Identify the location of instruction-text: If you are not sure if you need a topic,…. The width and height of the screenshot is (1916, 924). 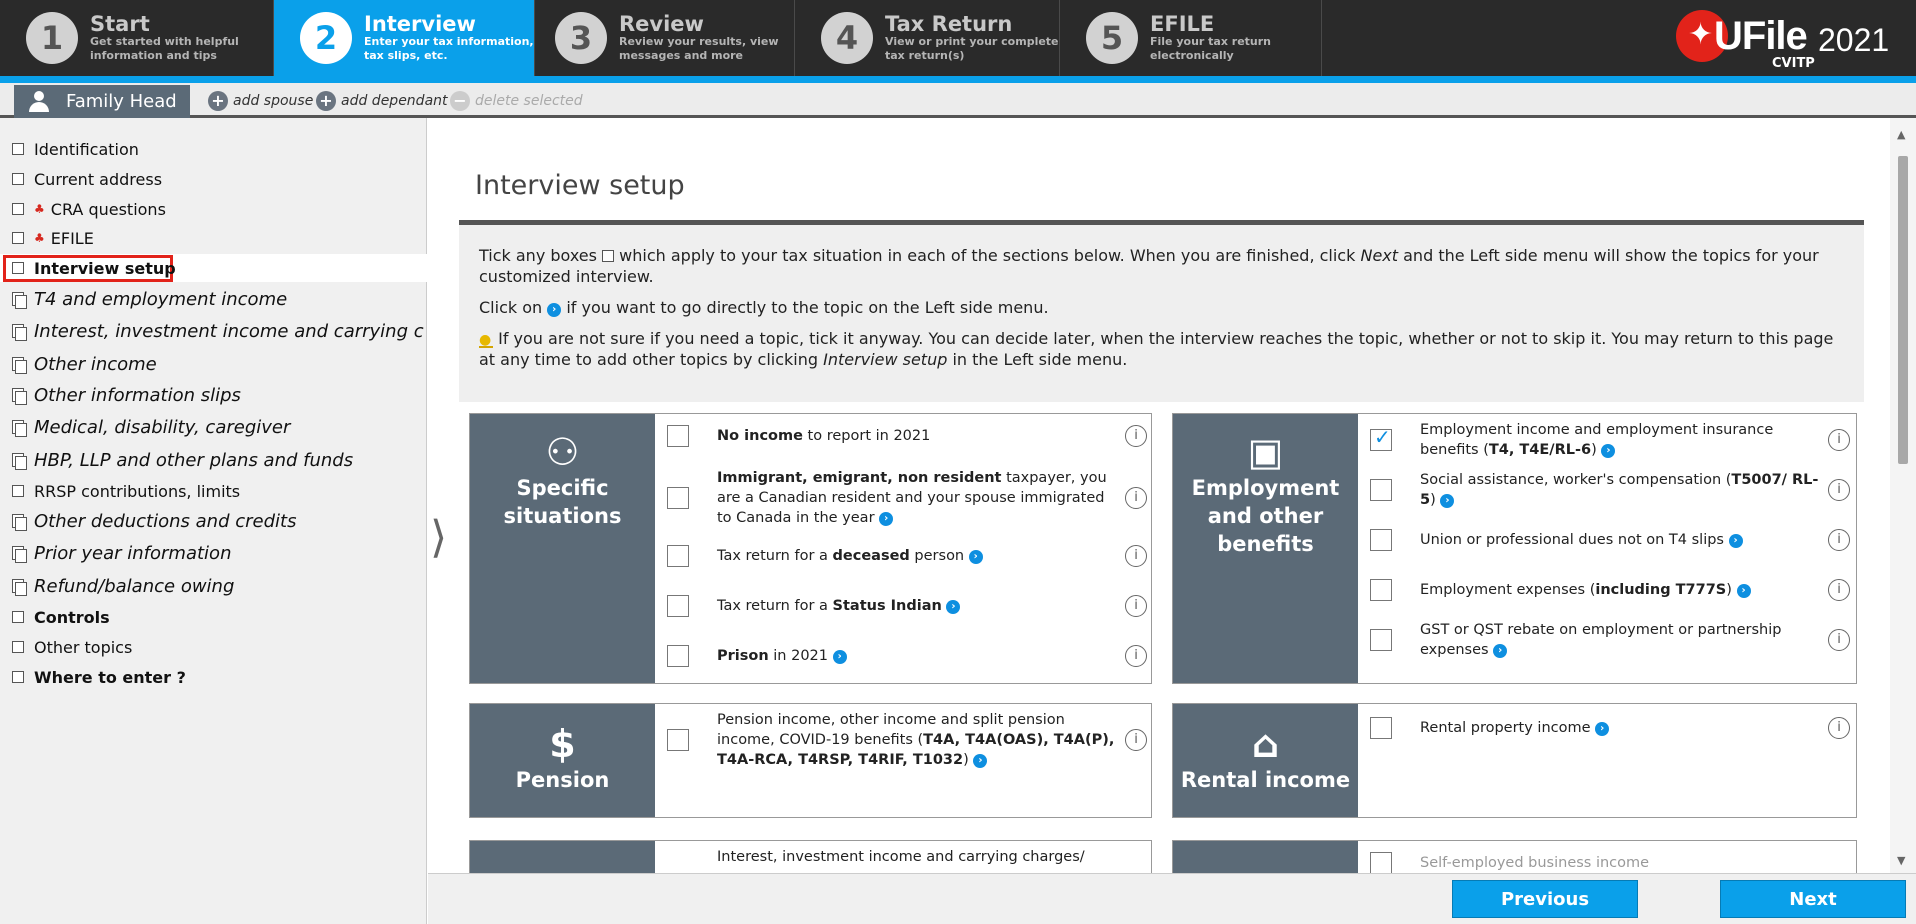
(1156, 349).